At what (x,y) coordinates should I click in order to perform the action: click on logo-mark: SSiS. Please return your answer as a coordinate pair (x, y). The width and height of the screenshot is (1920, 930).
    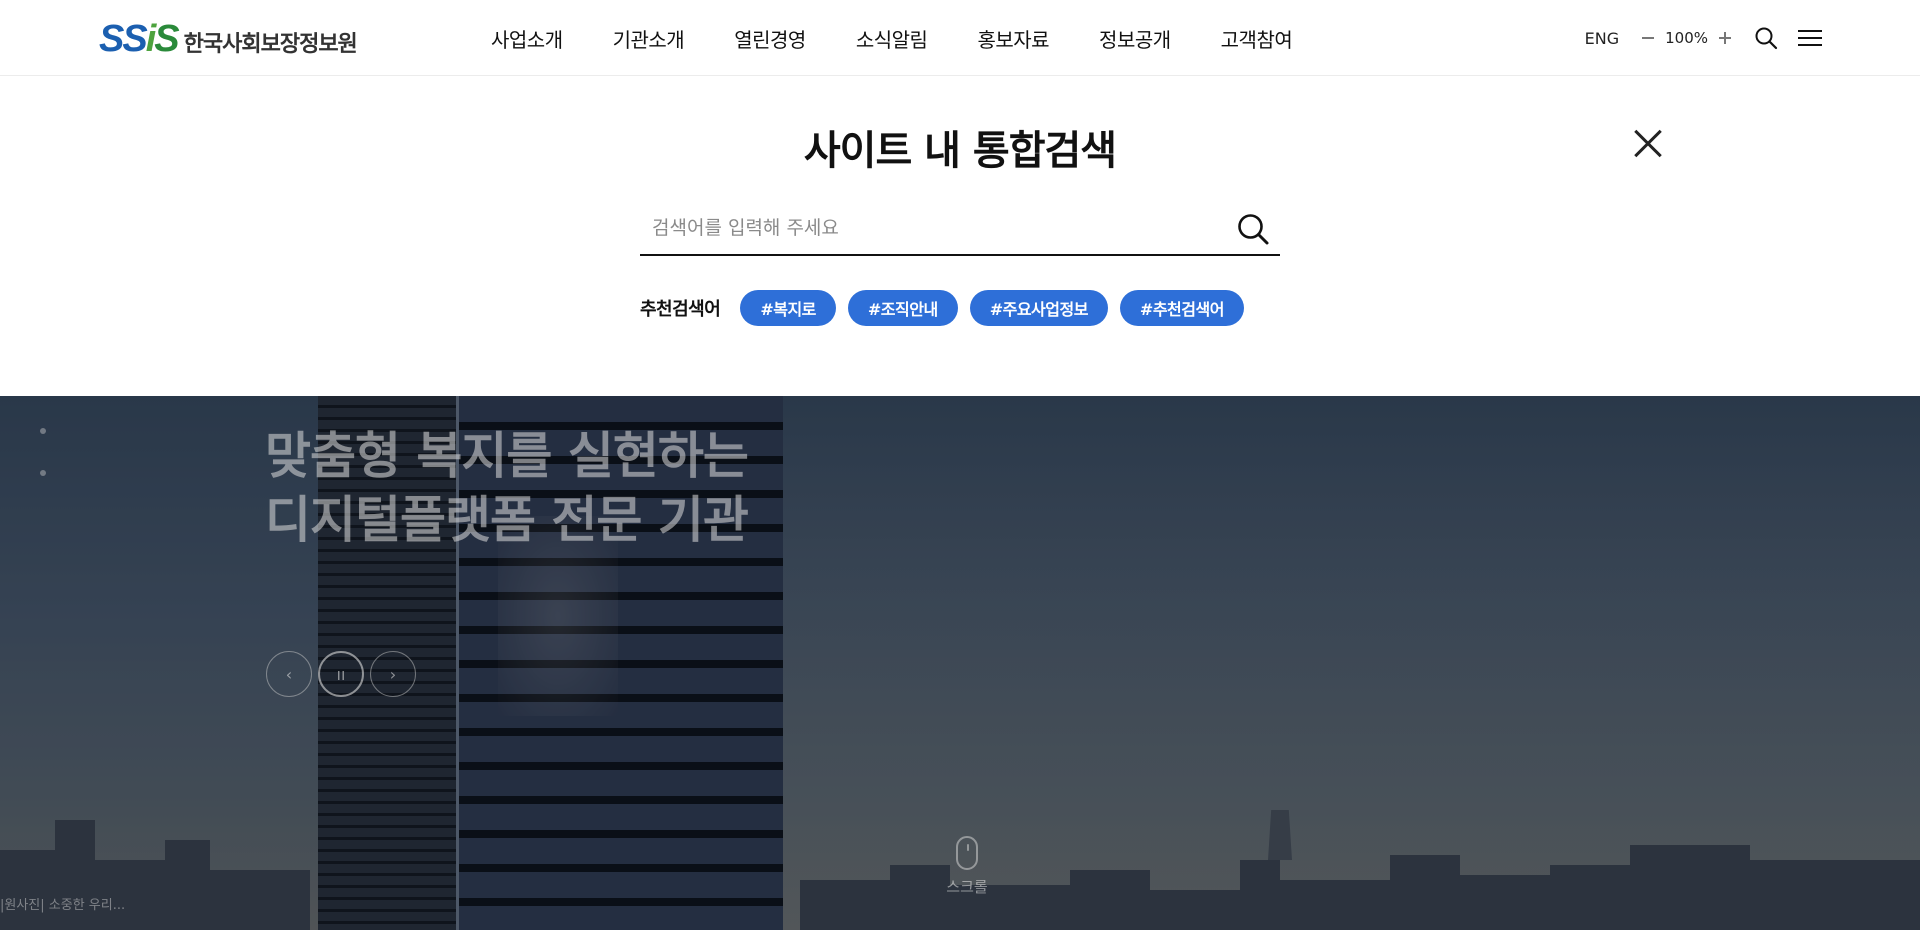
    Looking at the image, I should click on (139, 39).